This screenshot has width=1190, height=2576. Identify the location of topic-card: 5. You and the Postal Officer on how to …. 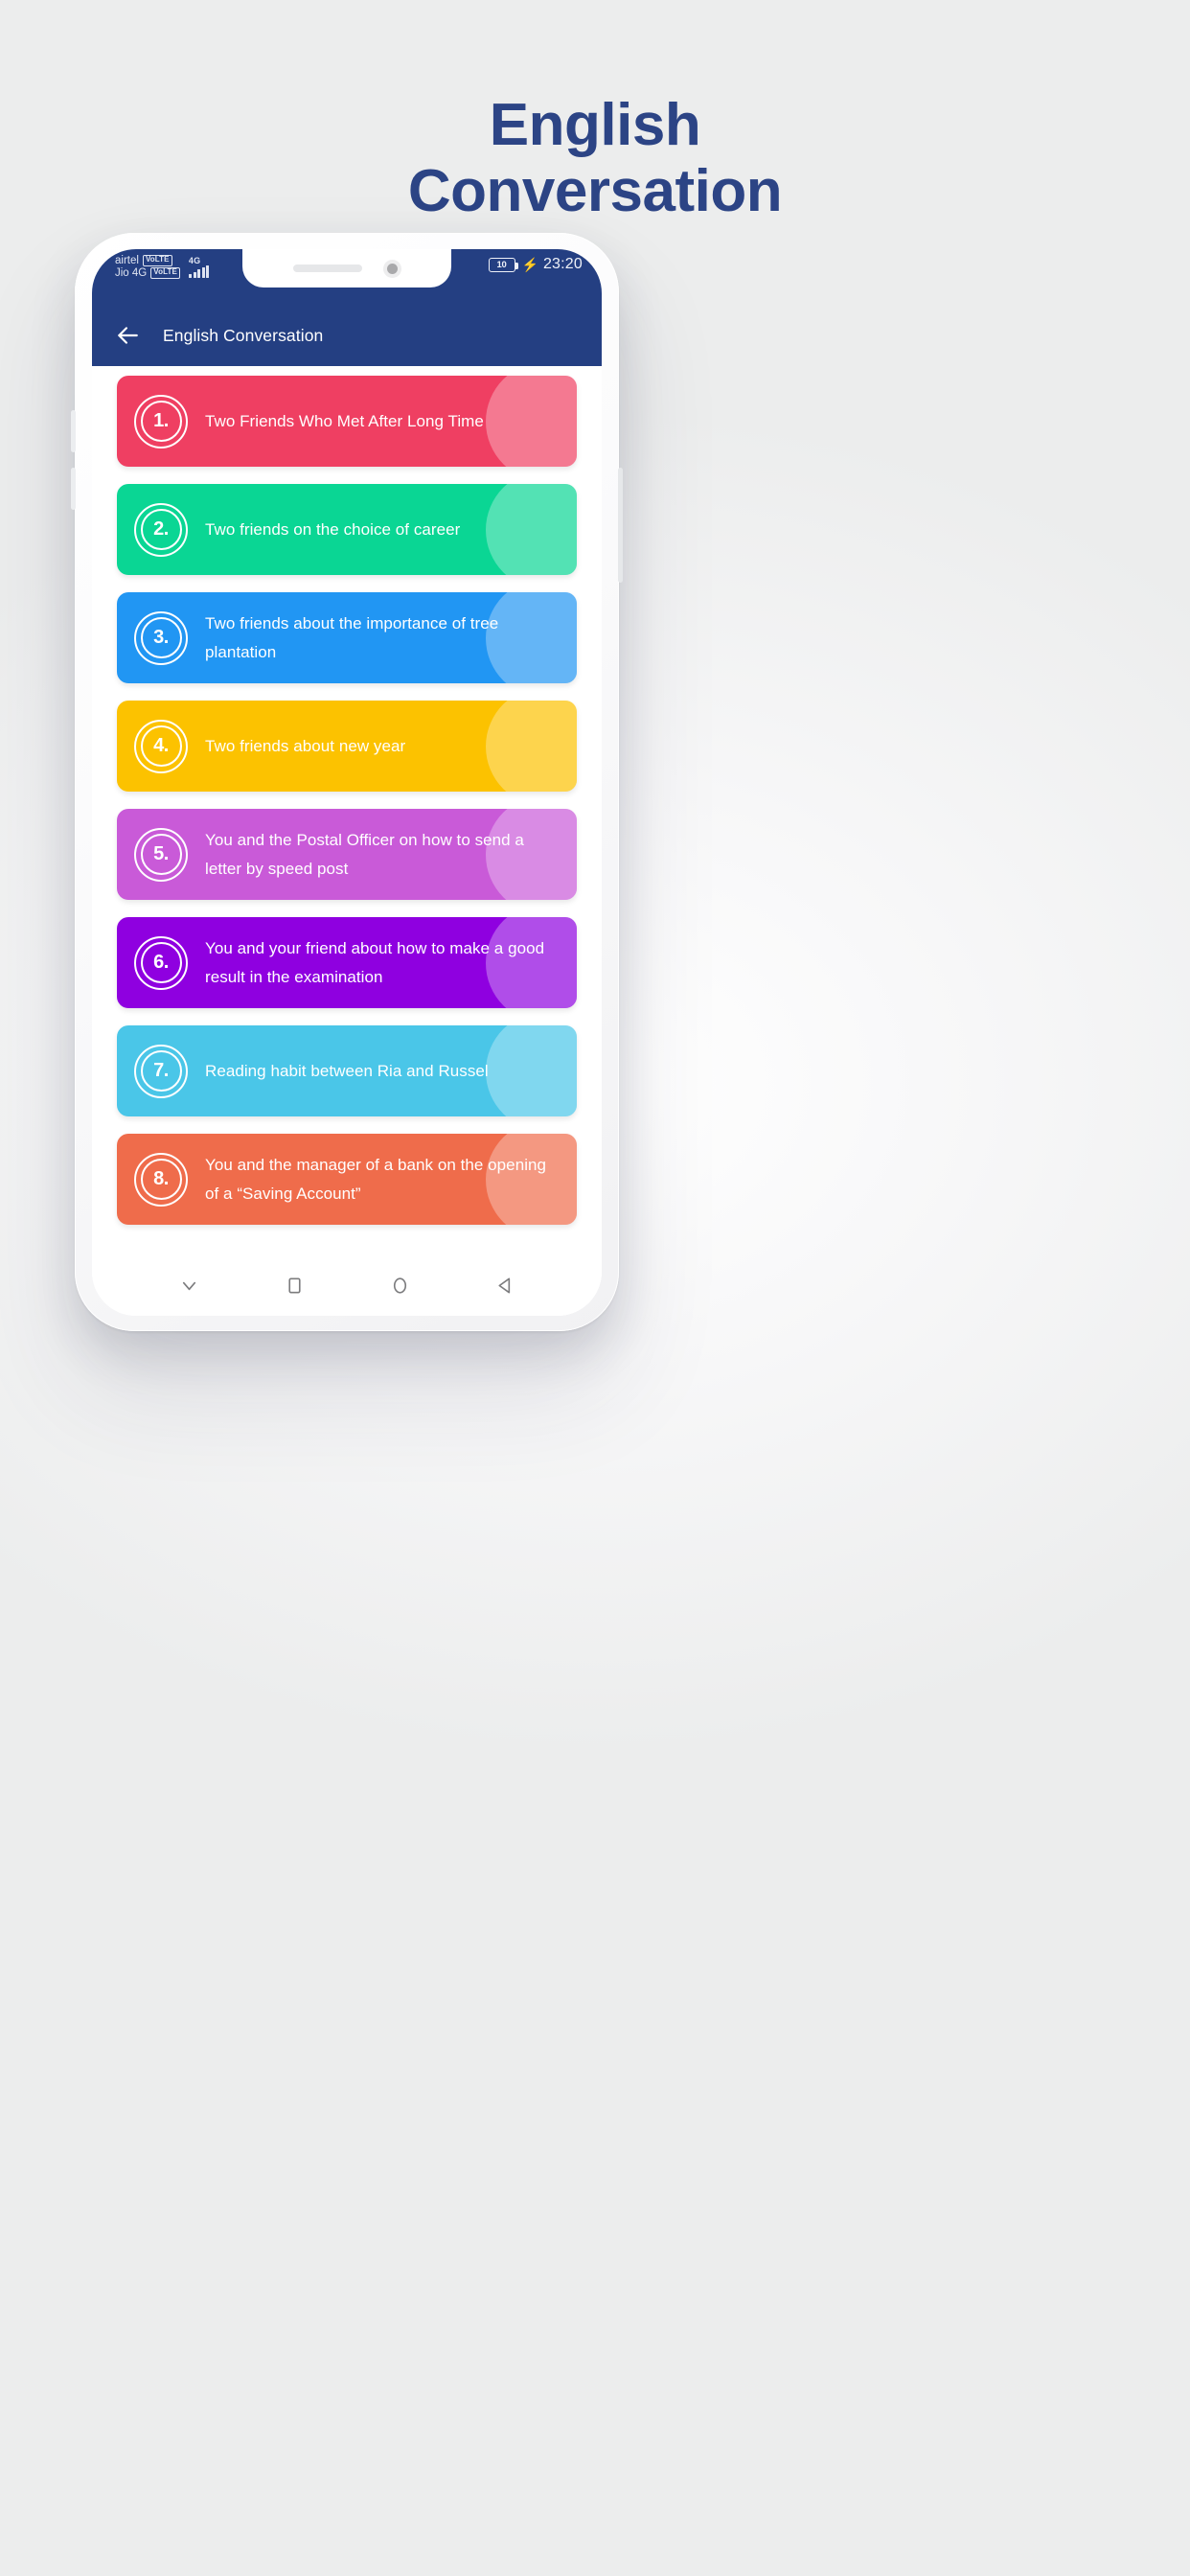
(347, 854).